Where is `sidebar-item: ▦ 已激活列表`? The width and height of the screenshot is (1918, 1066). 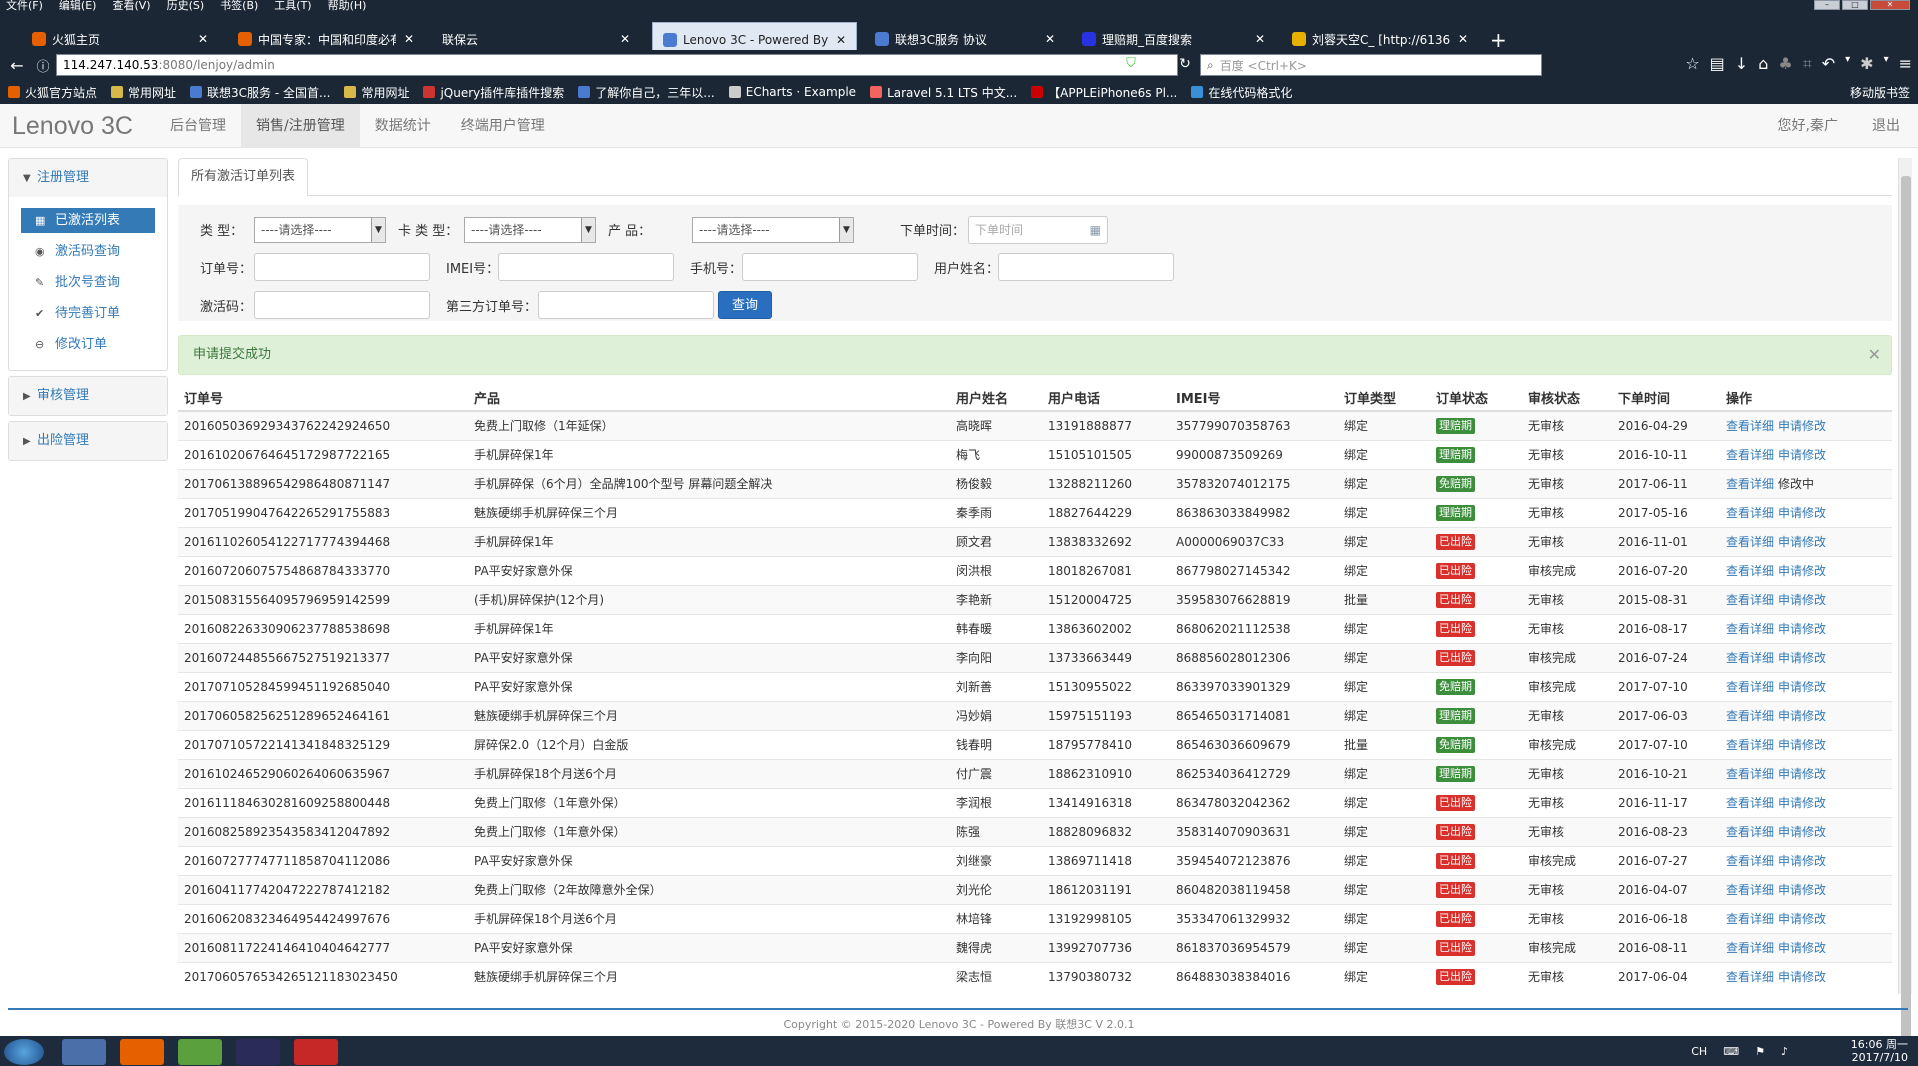
sidebar-item: ▦ 已激活列表 is located at coordinates (88, 220).